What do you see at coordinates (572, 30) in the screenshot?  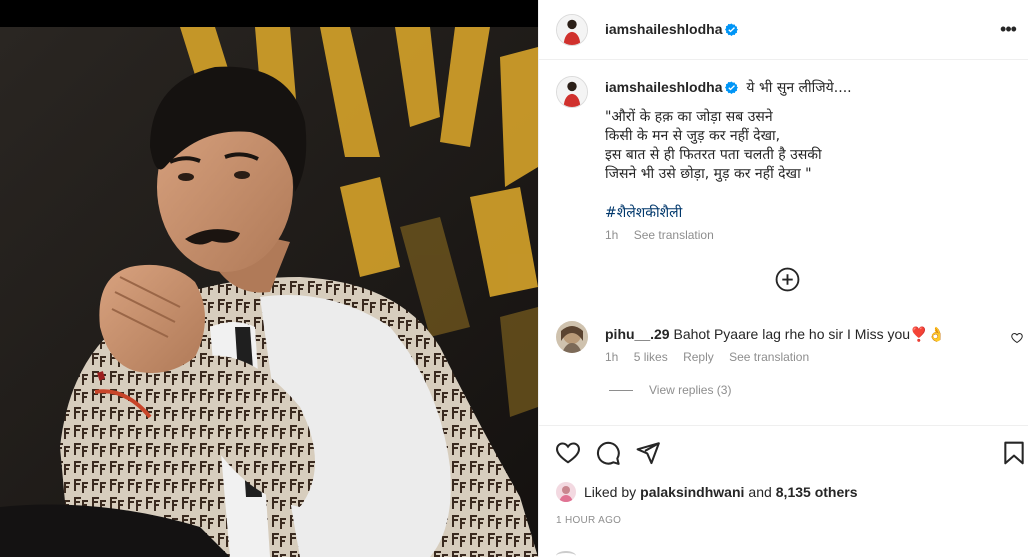 I see `author-avatar` at bounding box center [572, 30].